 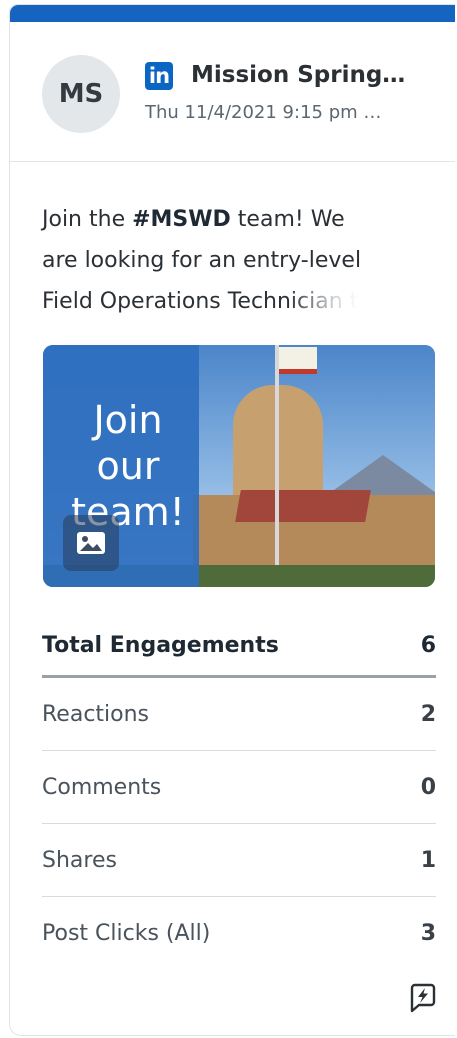 I want to click on stat-row-comments: Comments 0, so click(x=239, y=787).